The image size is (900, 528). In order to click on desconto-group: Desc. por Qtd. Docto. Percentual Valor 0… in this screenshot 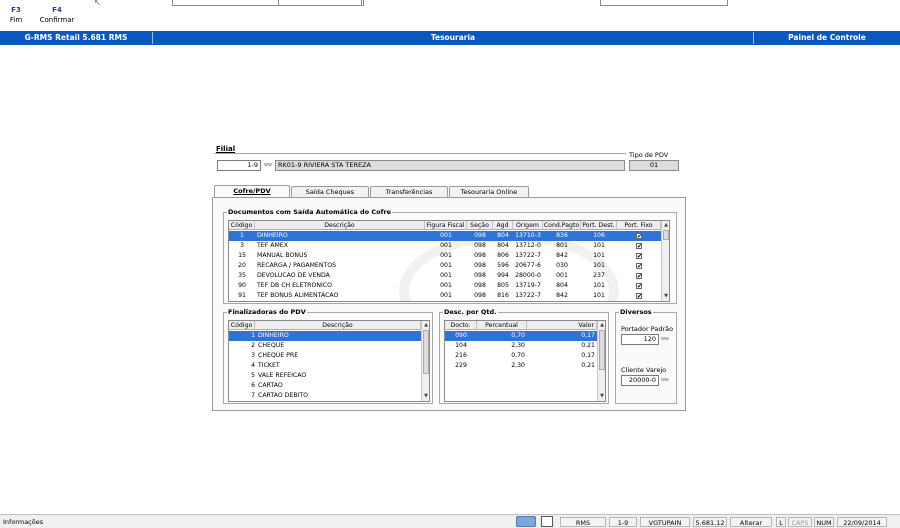, I will do `click(524, 356)`.